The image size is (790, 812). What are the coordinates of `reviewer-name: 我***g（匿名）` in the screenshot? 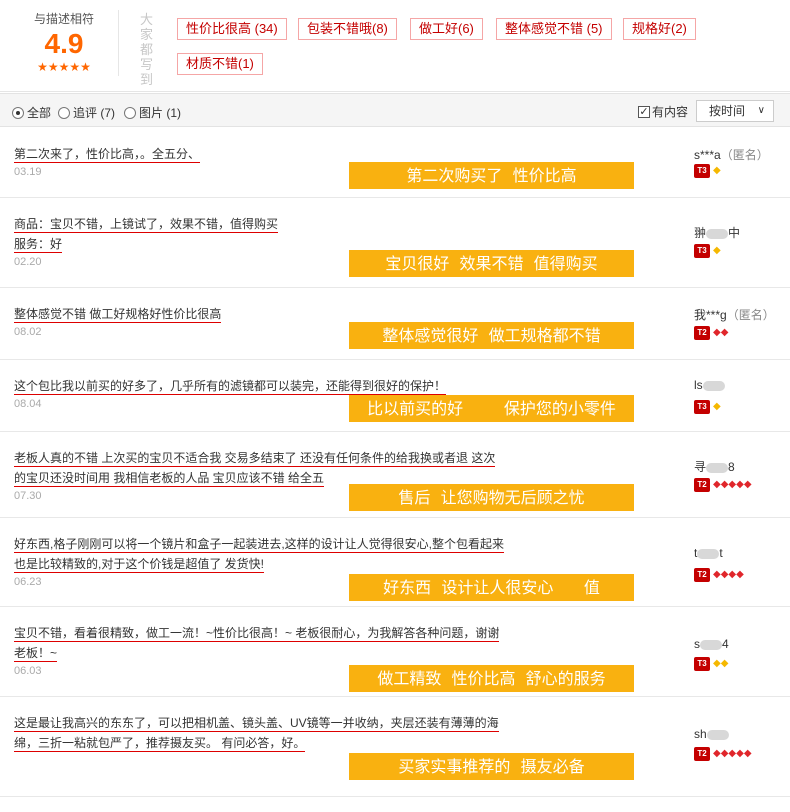 It's located at (734, 314).